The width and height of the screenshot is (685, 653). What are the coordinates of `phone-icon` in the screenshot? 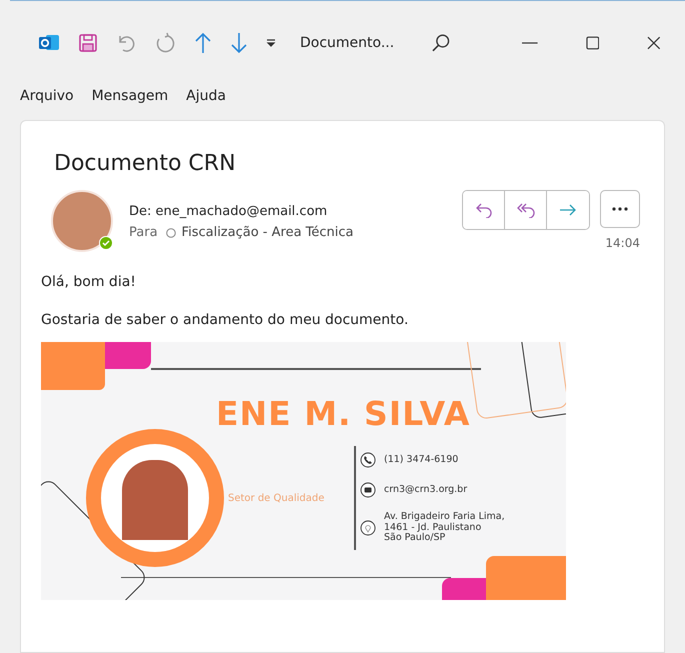 It's located at (368, 460).